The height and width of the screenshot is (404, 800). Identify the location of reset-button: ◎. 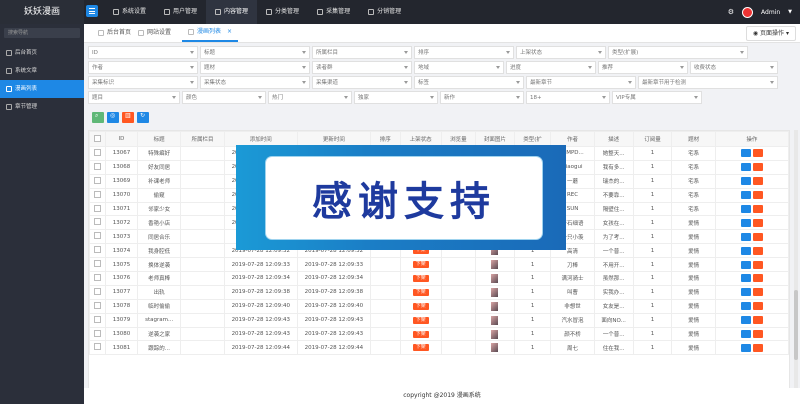
(113, 117).